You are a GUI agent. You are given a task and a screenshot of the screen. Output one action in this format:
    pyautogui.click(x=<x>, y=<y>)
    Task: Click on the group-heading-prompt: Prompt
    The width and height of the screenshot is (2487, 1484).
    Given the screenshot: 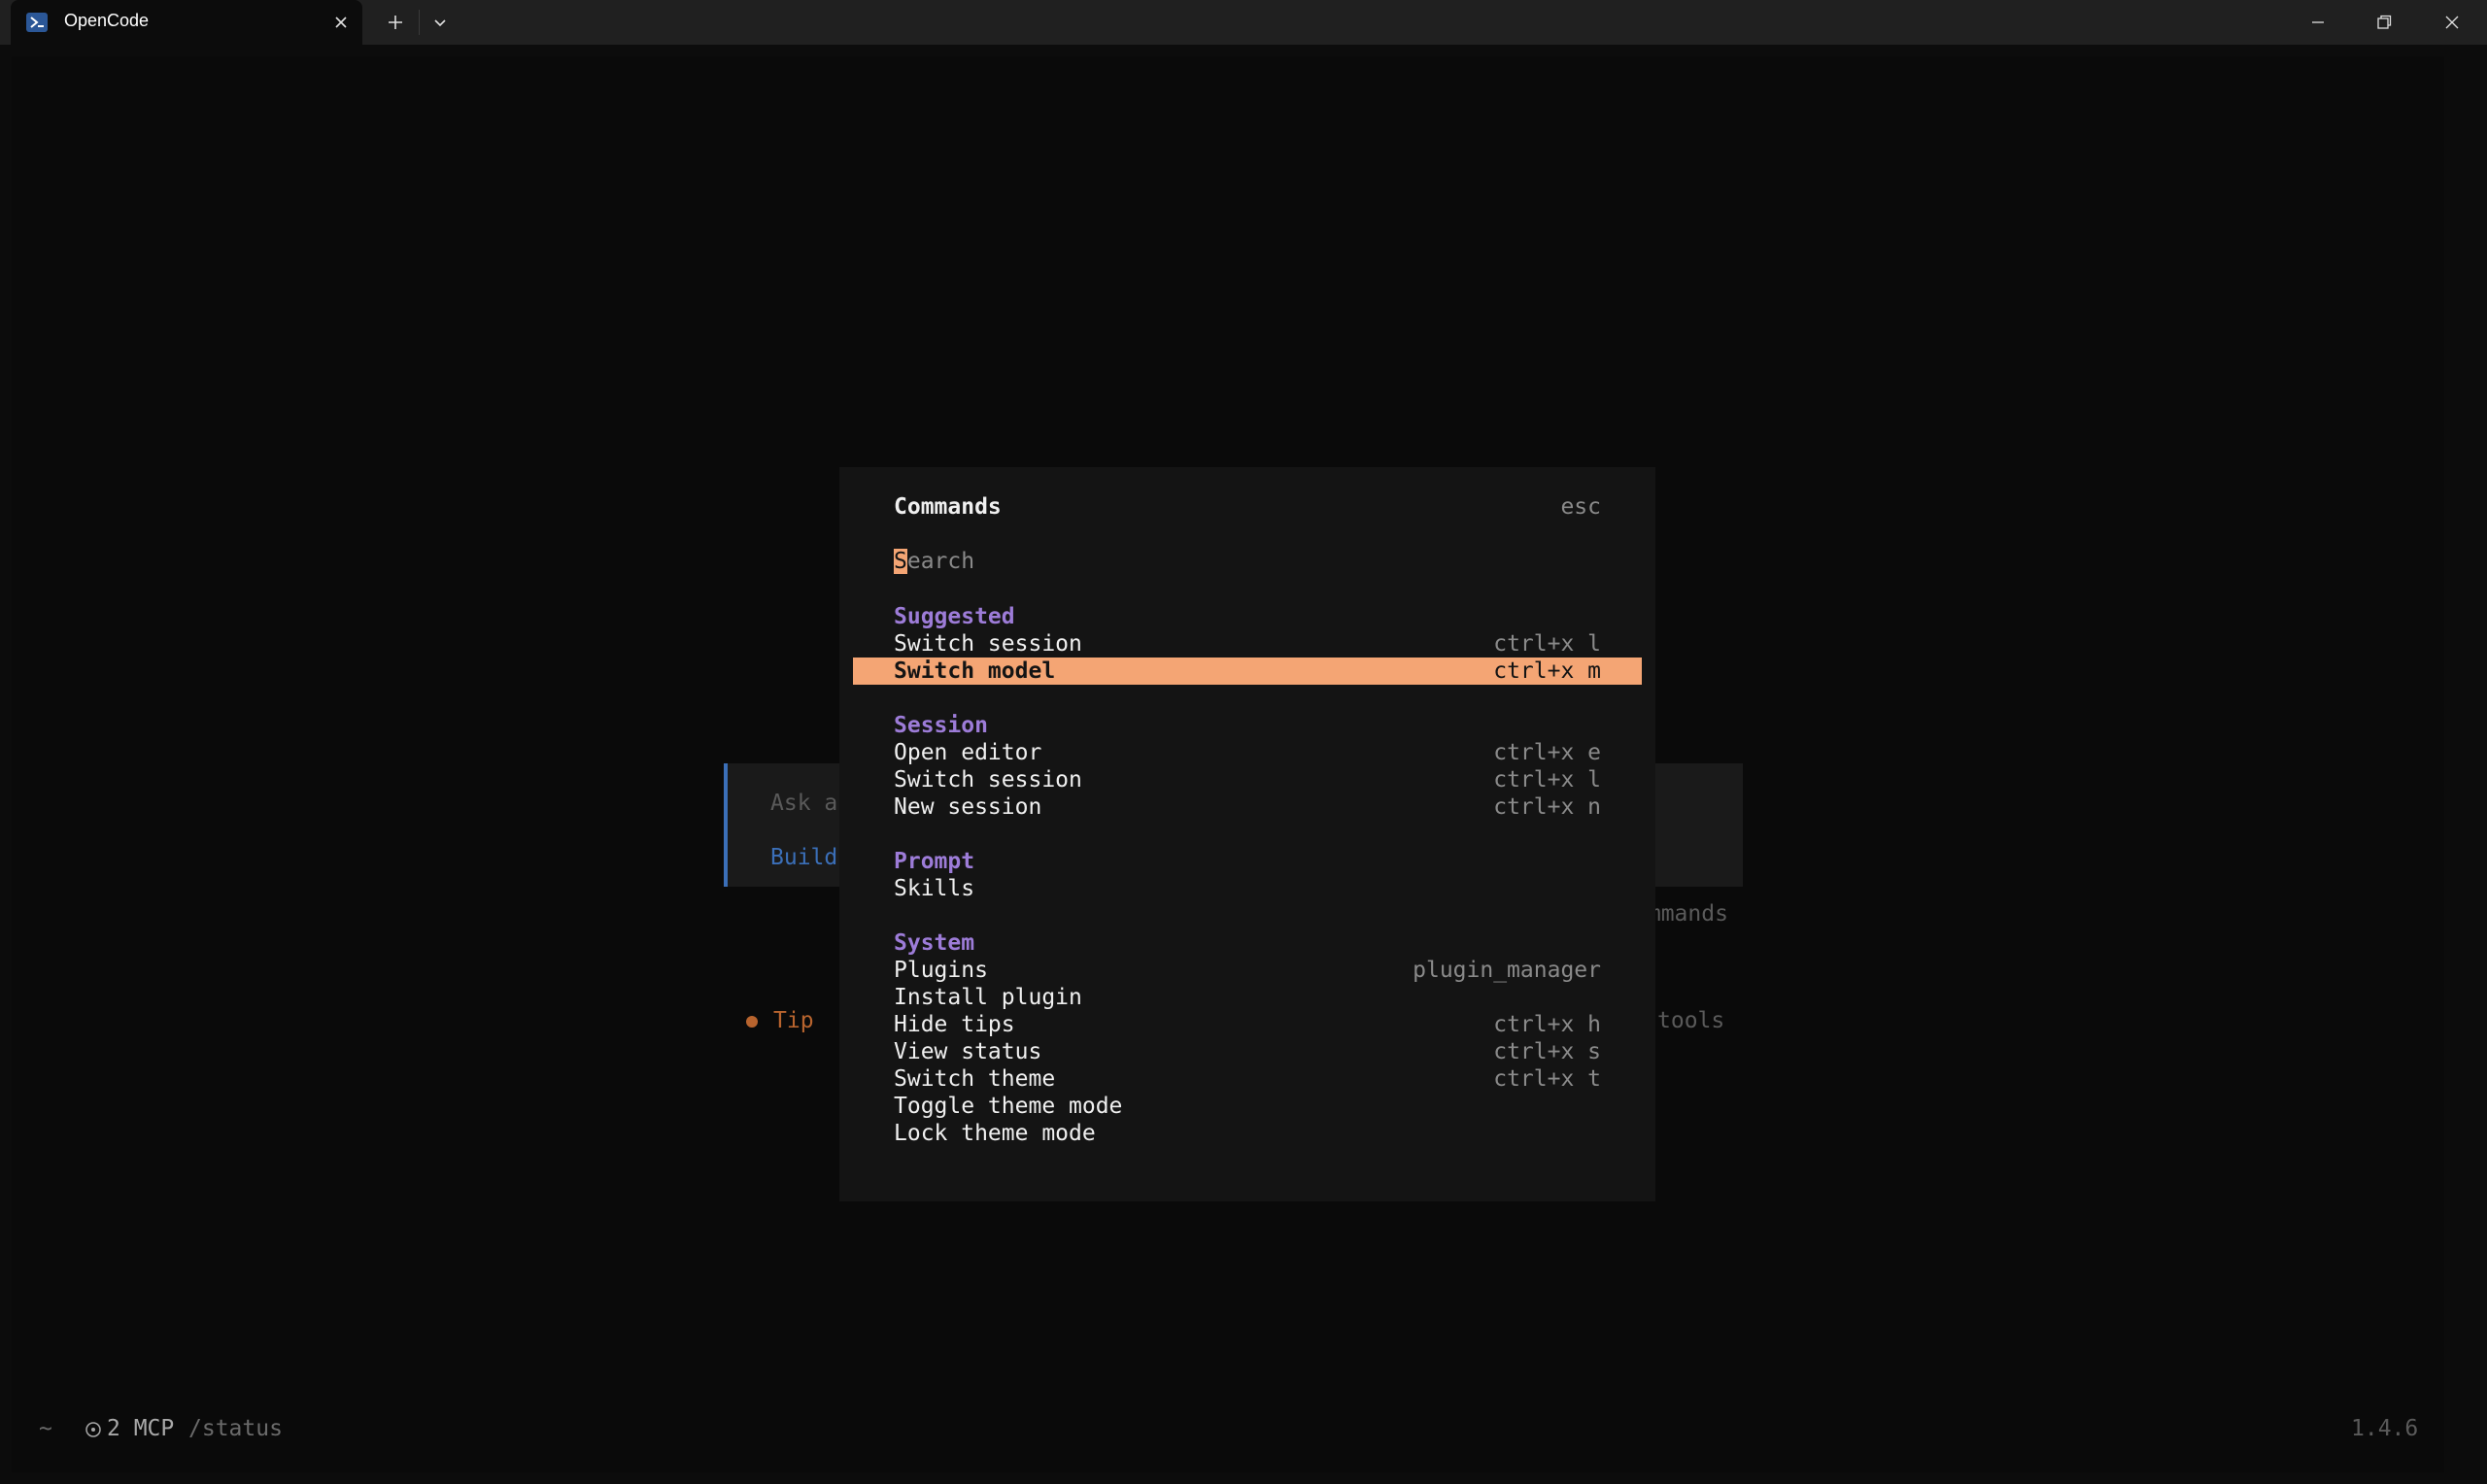 What is the action you would take?
    pyautogui.click(x=934, y=861)
    